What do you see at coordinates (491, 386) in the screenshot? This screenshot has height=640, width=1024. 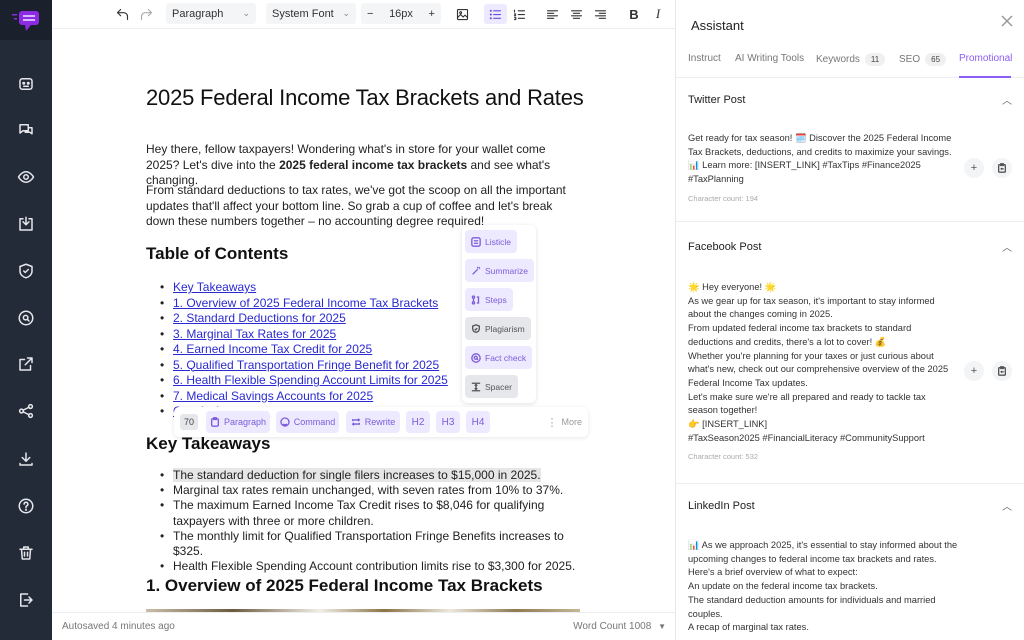 I see `spacer-button: Spacer` at bounding box center [491, 386].